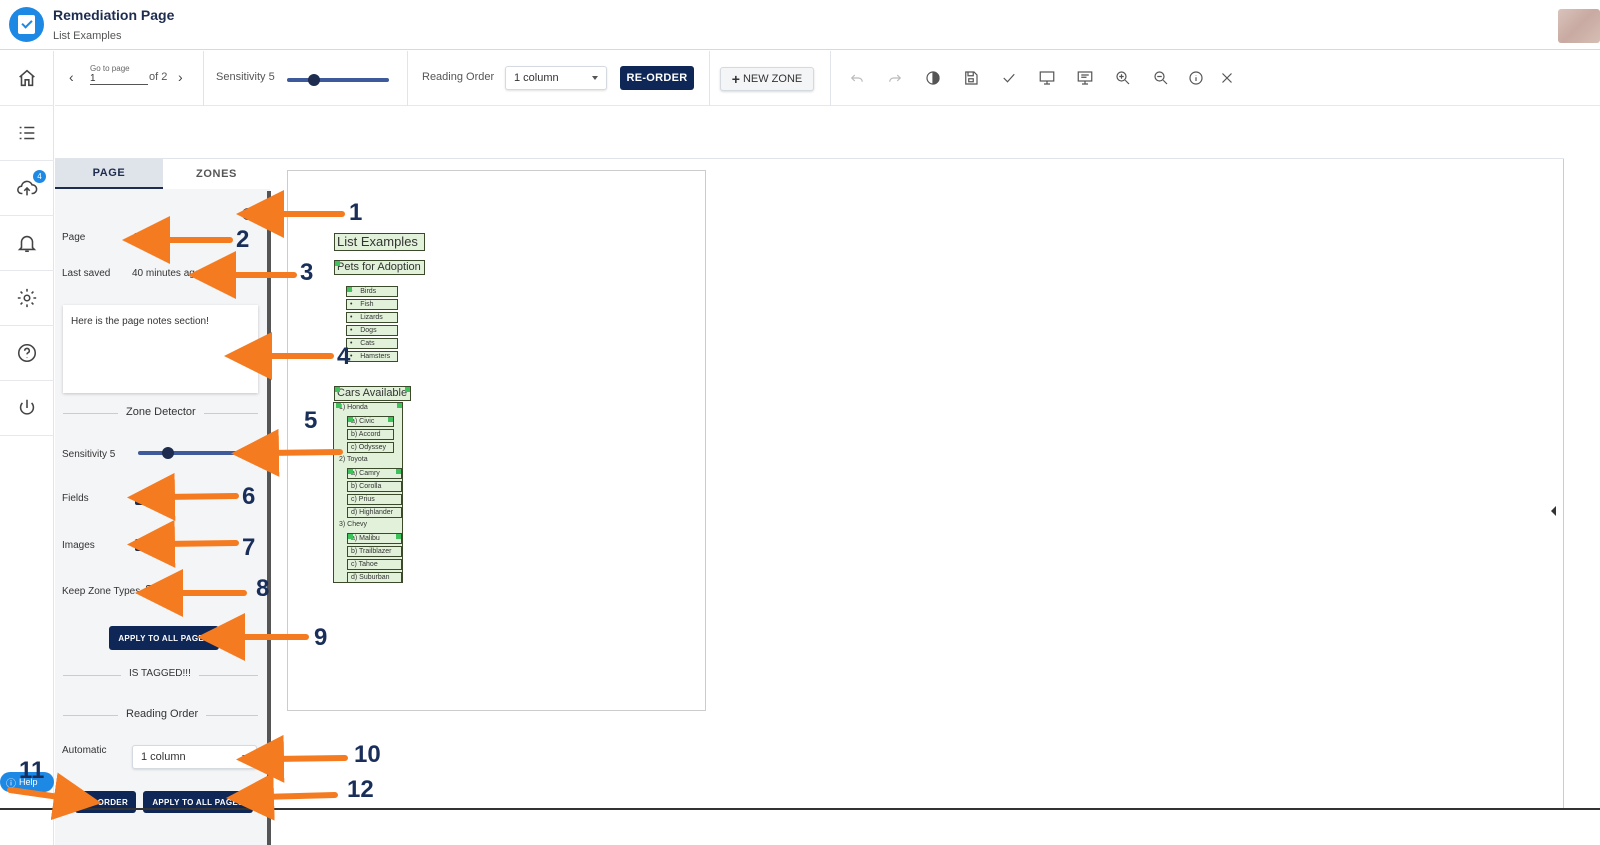 This screenshot has width=1600, height=845. Describe the element at coordinates (356, 212) in the screenshot. I see `annotation-number: 1` at that location.